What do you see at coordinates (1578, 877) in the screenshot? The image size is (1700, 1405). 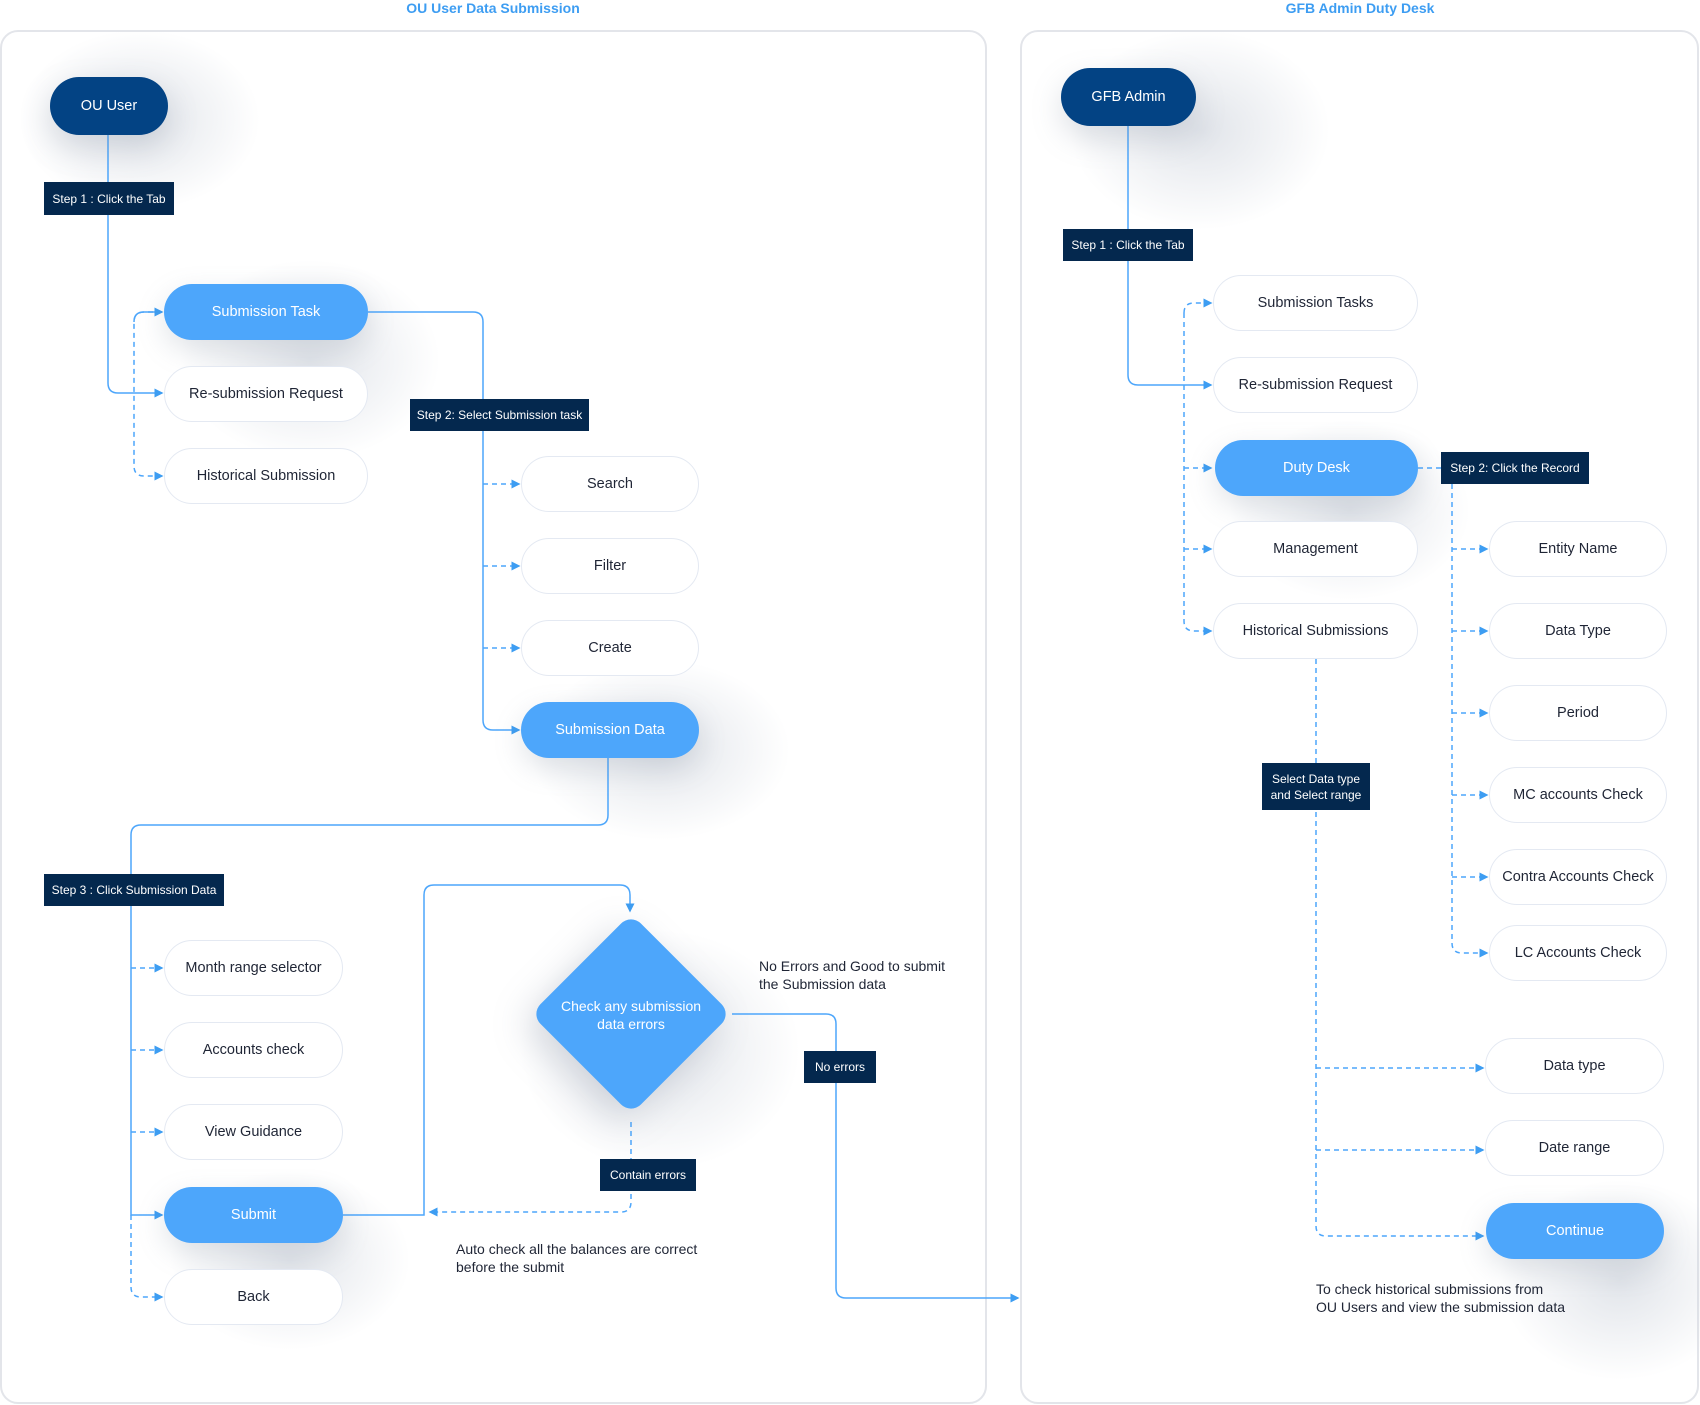 I see `record-contra-accounts-check: Contra Accounts Check` at bounding box center [1578, 877].